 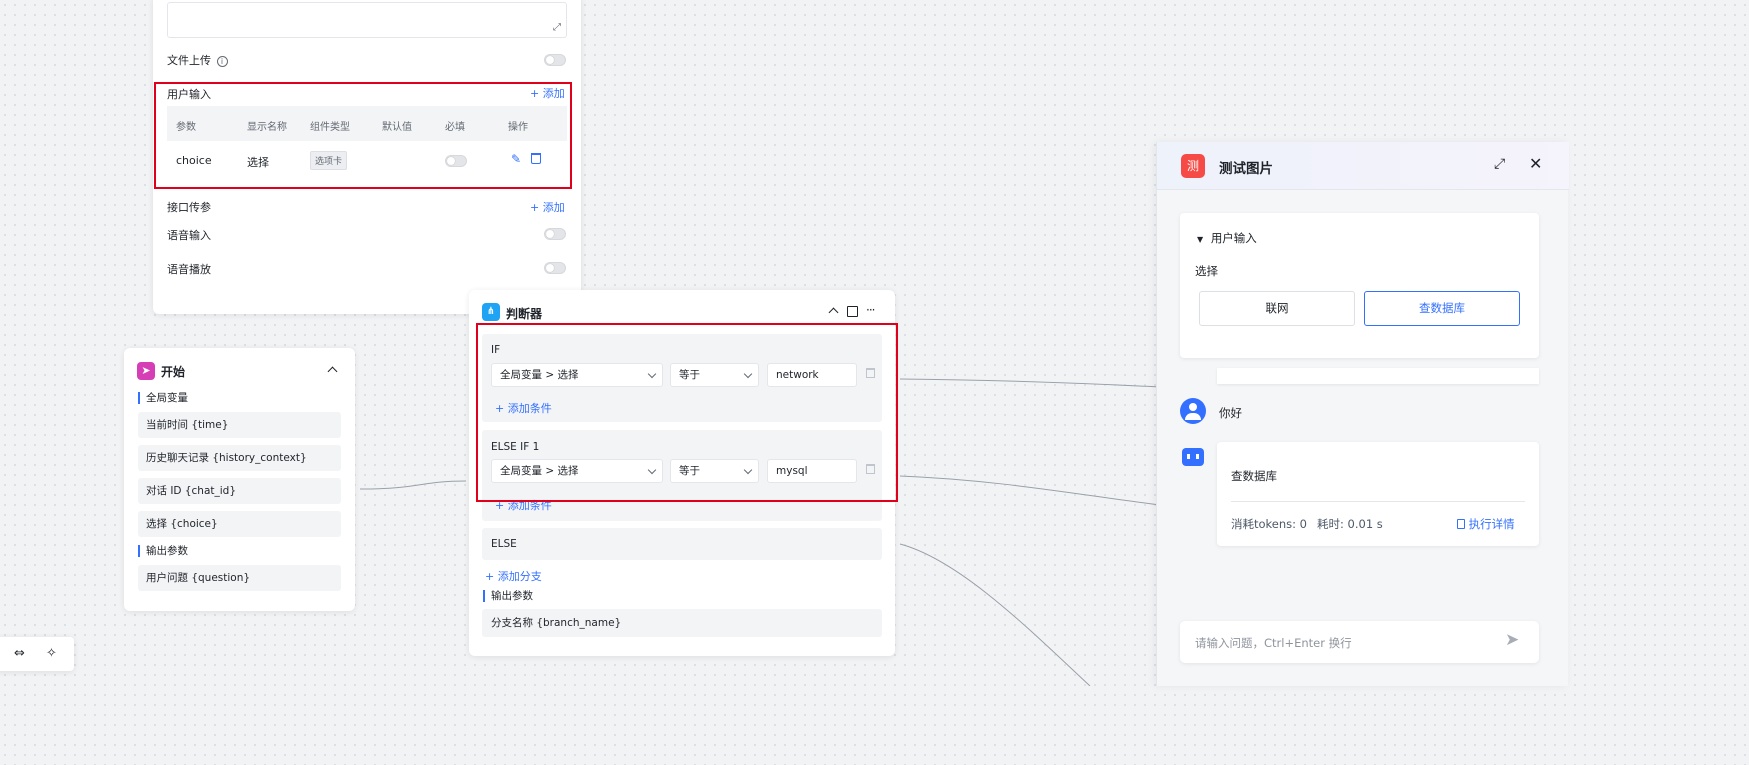 What do you see at coordinates (523, 505) in the screenshot?
I see `else-if-add-condition-button: + 添加条件` at bounding box center [523, 505].